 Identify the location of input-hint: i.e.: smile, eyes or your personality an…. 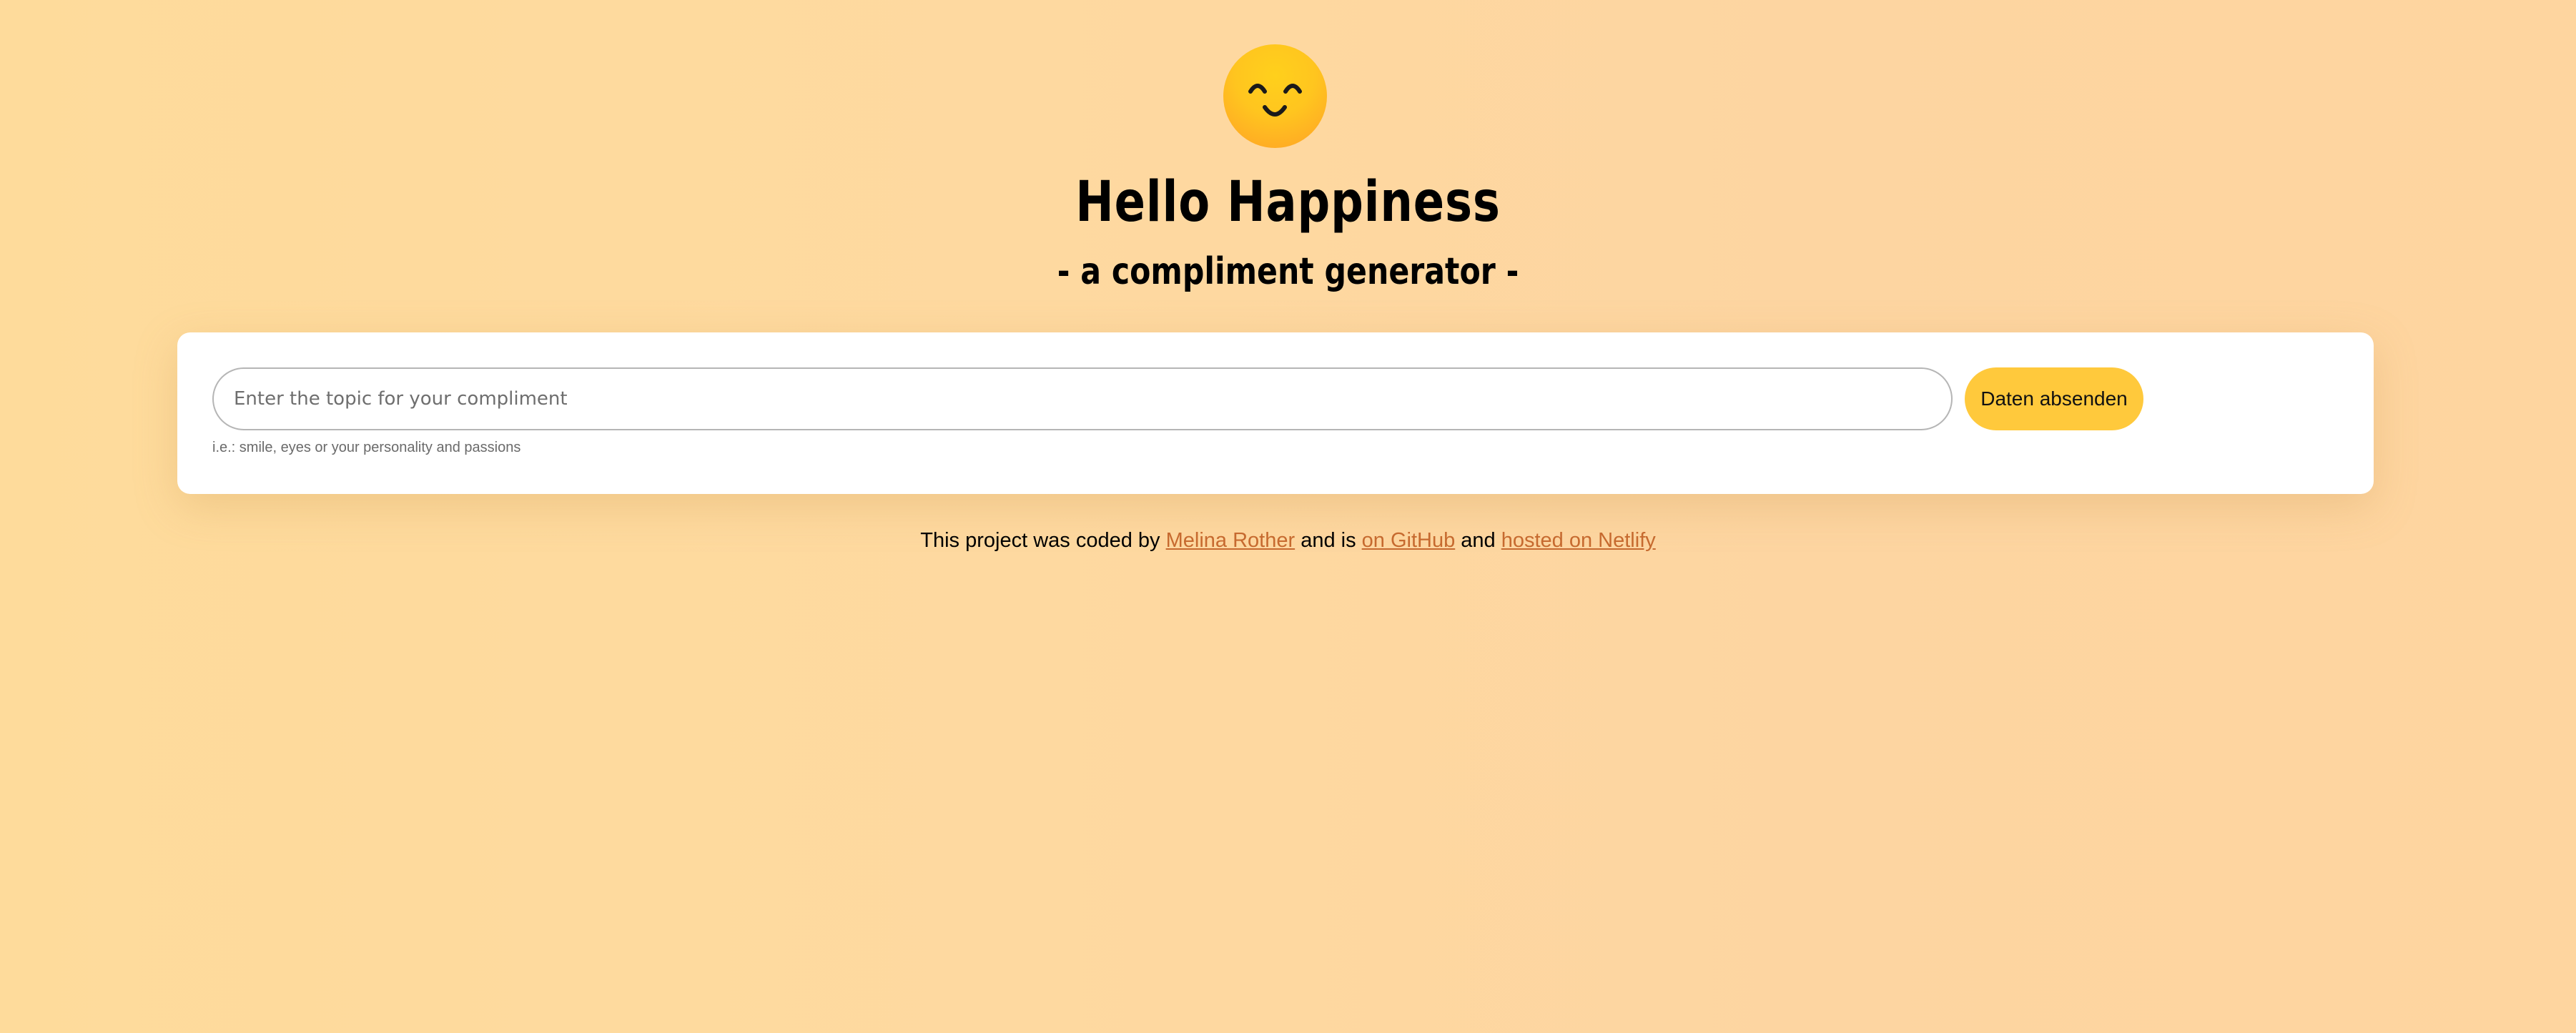
(366, 447).